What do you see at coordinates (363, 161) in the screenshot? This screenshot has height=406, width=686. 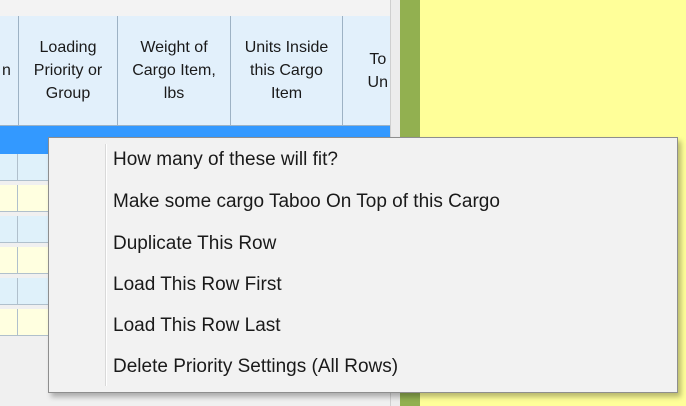 I see `menu-item-how-many-fit: How many of these will fit?` at bounding box center [363, 161].